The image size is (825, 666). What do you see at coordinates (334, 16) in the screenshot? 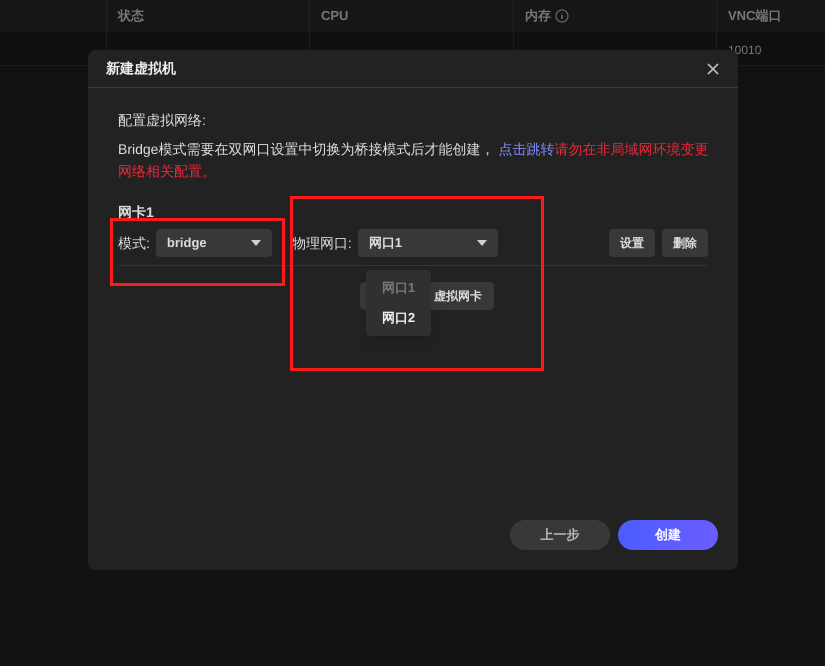
I see `column-header: CPU` at bounding box center [334, 16].